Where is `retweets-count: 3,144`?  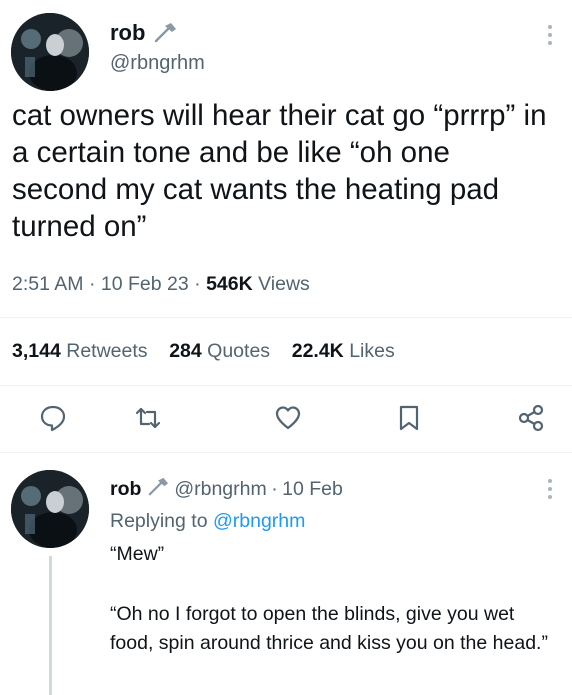 retweets-count: 3,144 is located at coordinates (36, 351).